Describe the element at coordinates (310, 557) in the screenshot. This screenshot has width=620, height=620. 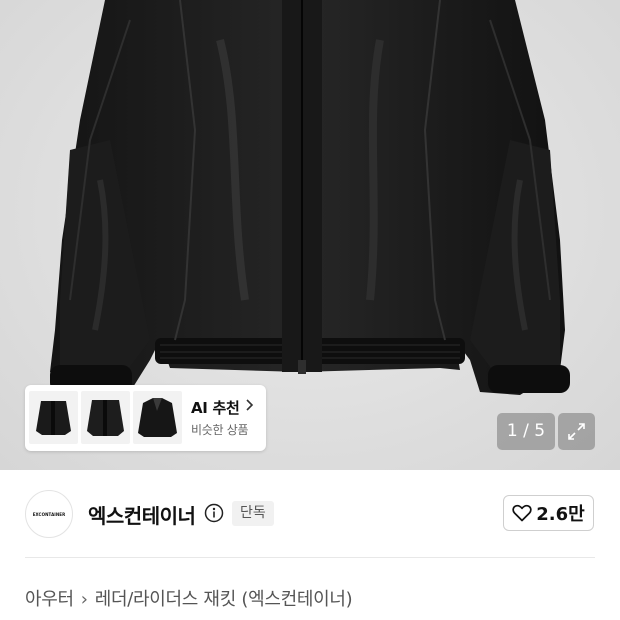
I see `divider` at that location.